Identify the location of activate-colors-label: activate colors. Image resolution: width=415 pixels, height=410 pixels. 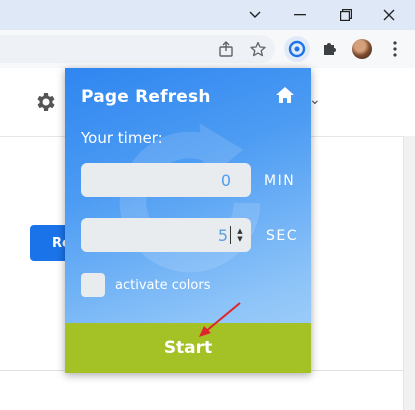
(163, 285).